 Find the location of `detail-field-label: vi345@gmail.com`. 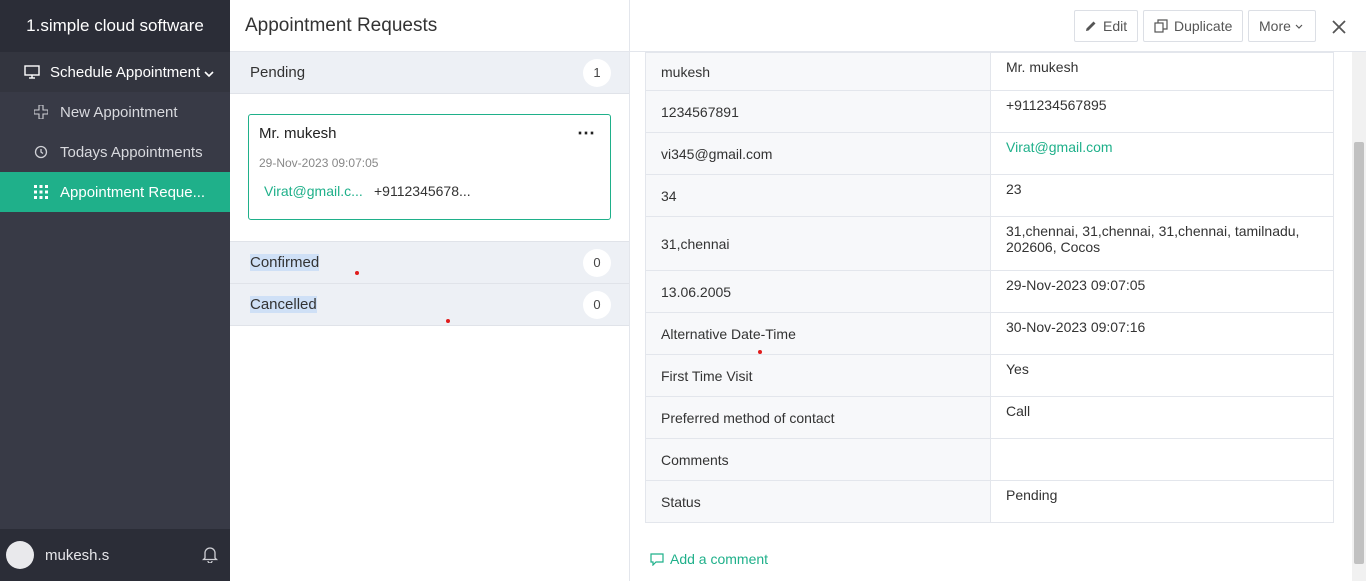

detail-field-label: vi345@gmail.com is located at coordinates (818, 153).